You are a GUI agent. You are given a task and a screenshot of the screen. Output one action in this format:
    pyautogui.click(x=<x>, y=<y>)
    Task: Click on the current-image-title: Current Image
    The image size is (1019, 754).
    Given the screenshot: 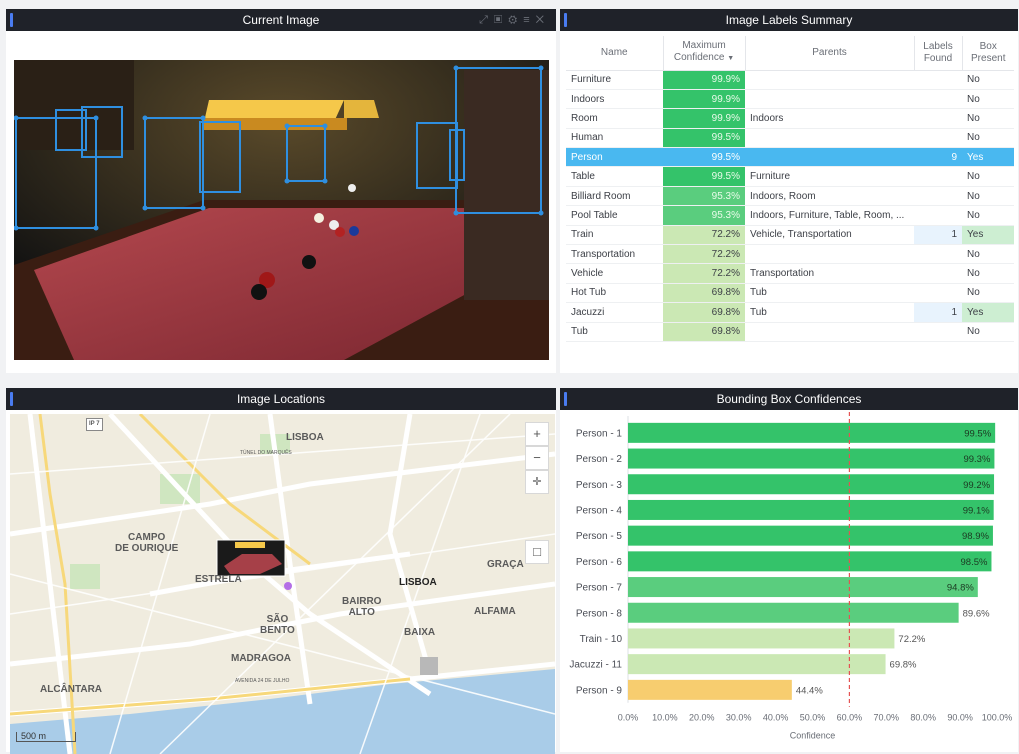 What is the action you would take?
    pyautogui.click(x=281, y=20)
    